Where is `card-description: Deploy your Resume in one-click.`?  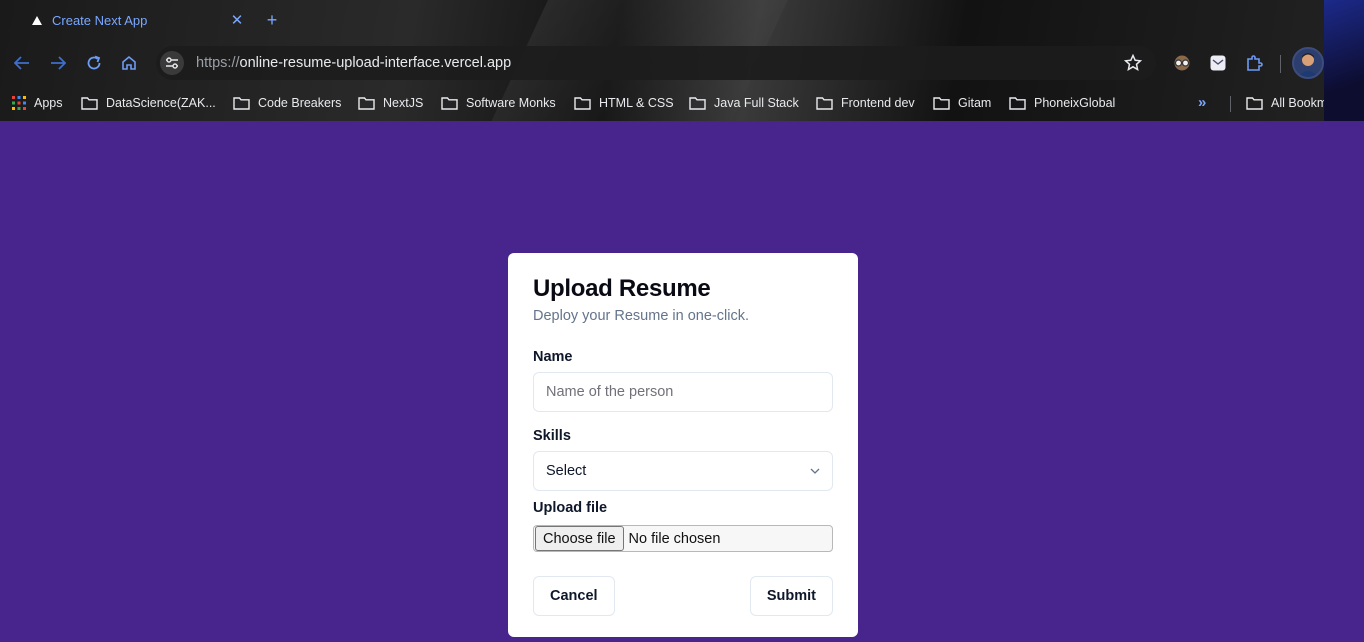
card-description: Deploy your Resume in one-click. is located at coordinates (641, 316).